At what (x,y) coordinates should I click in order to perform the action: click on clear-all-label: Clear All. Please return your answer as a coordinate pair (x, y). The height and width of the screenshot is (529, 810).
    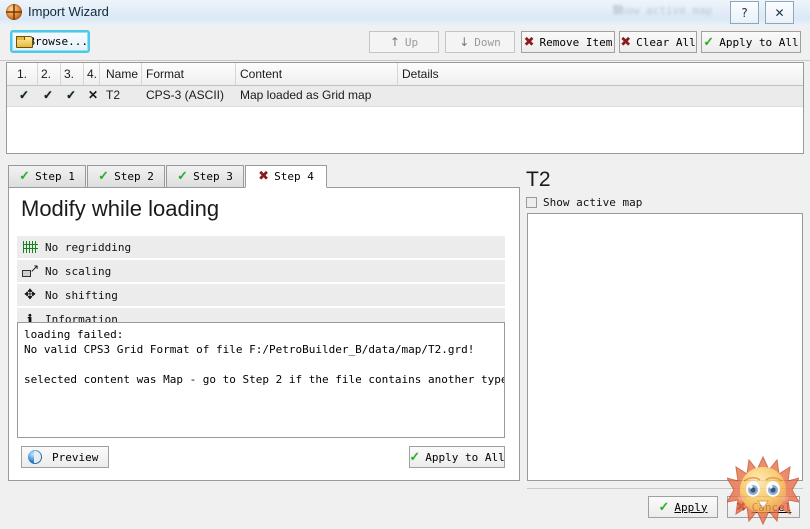
    Looking at the image, I should click on (666, 42).